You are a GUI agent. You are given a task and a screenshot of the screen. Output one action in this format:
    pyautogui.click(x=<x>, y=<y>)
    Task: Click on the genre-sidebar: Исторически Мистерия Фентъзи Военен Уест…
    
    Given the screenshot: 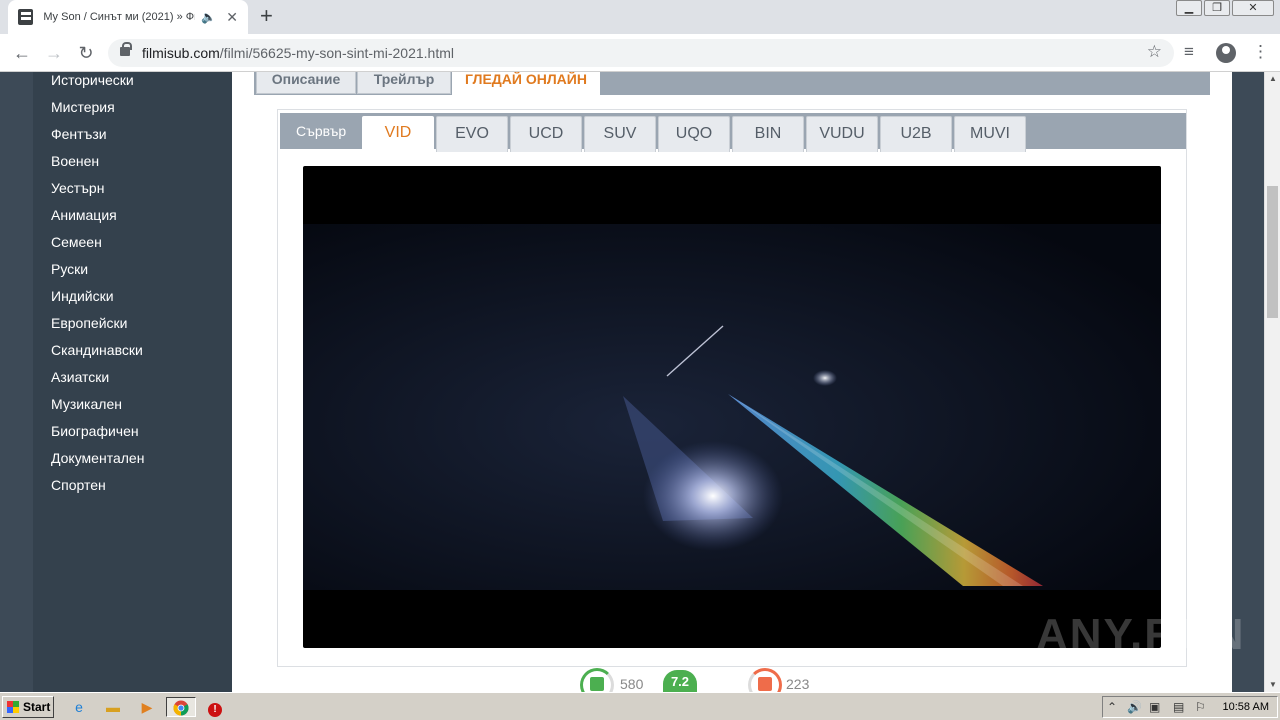 What is the action you would take?
    pyautogui.click(x=132, y=382)
    